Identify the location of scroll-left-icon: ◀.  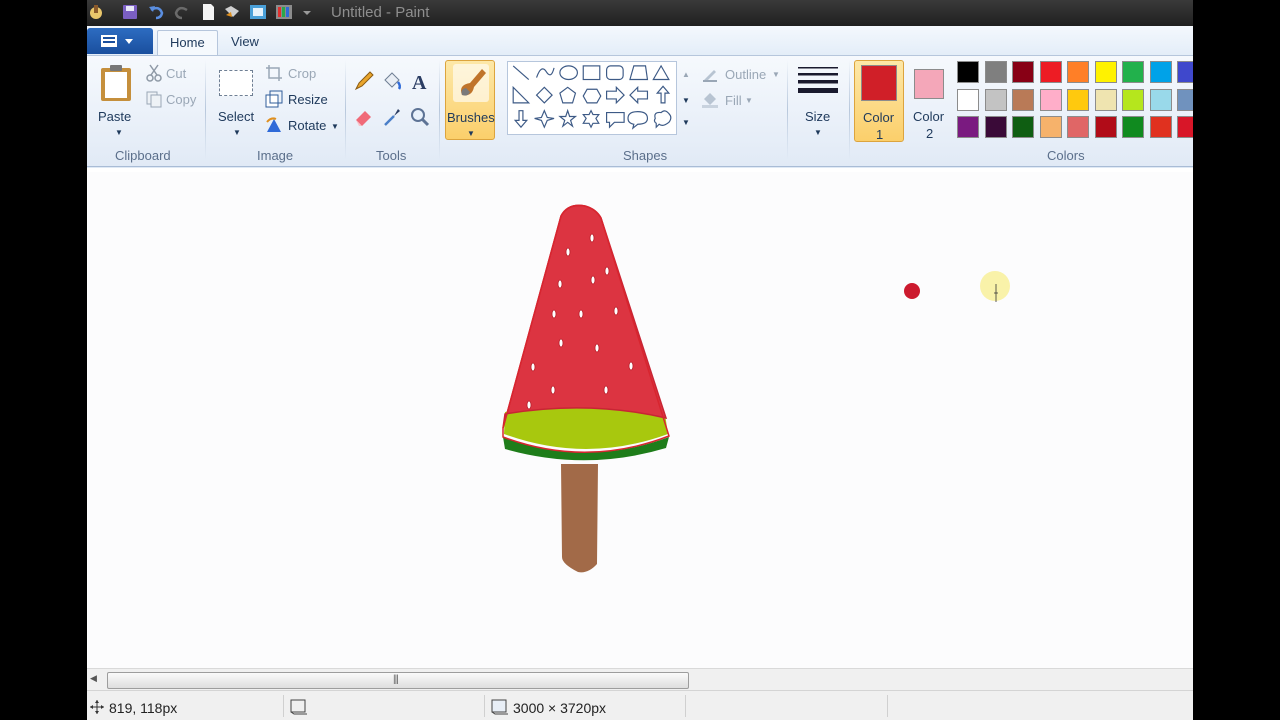
(93, 678).